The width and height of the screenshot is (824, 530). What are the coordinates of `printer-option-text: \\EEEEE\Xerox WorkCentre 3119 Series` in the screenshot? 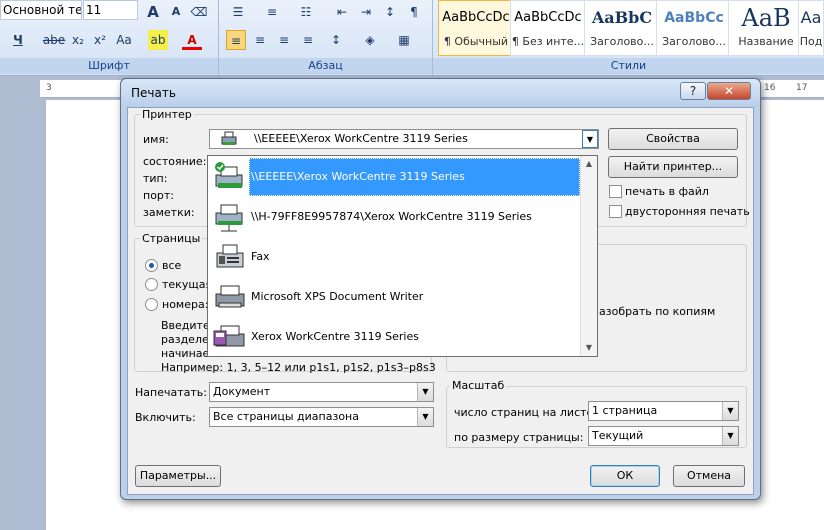 It's located at (358, 176).